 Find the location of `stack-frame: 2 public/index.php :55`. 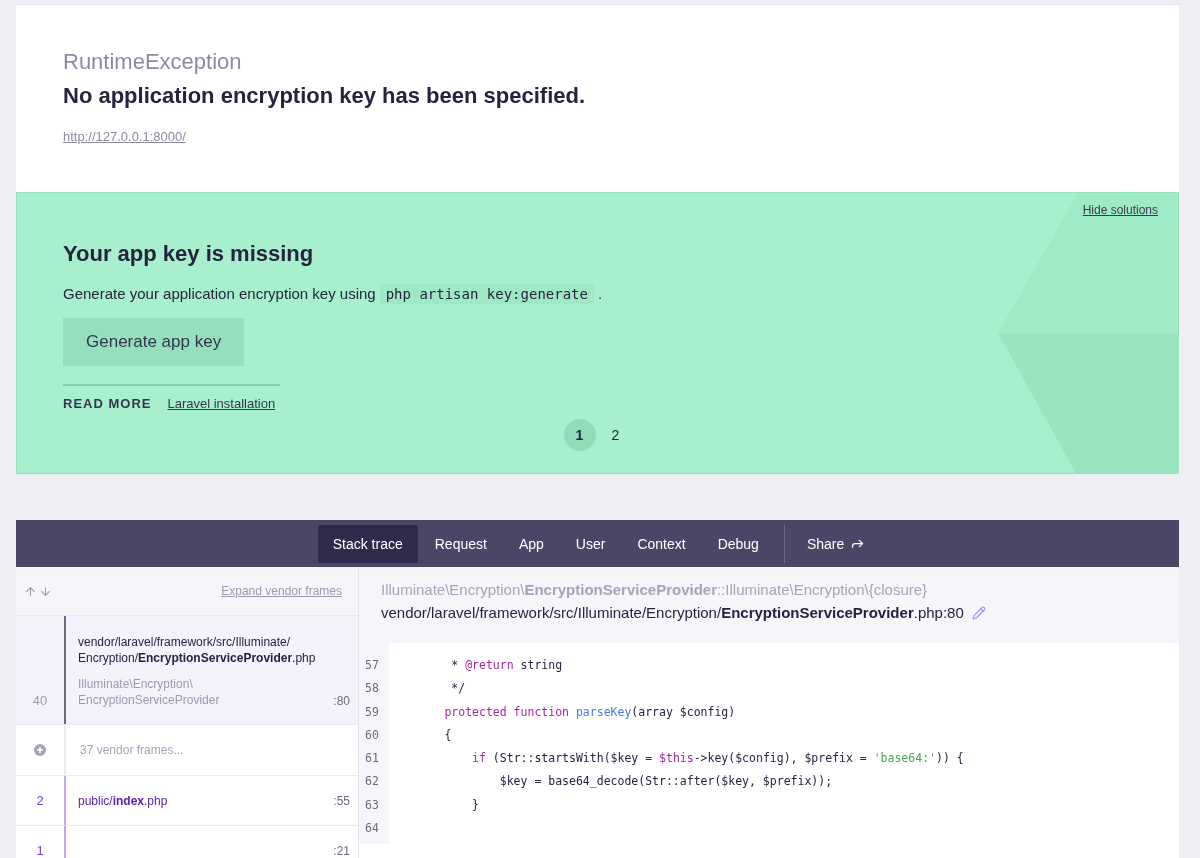

stack-frame: 2 public/index.php :55 is located at coordinates (187, 801).